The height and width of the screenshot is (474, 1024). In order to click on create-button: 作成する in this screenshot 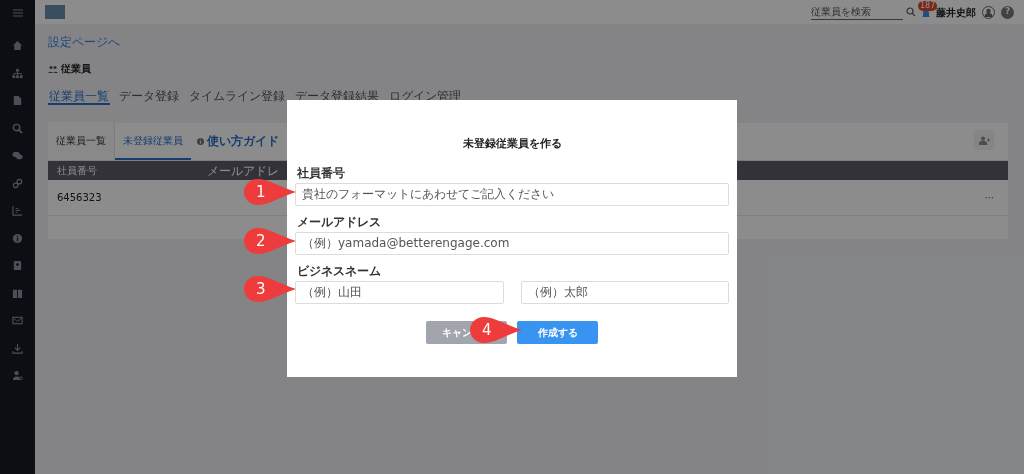, I will do `click(557, 332)`.